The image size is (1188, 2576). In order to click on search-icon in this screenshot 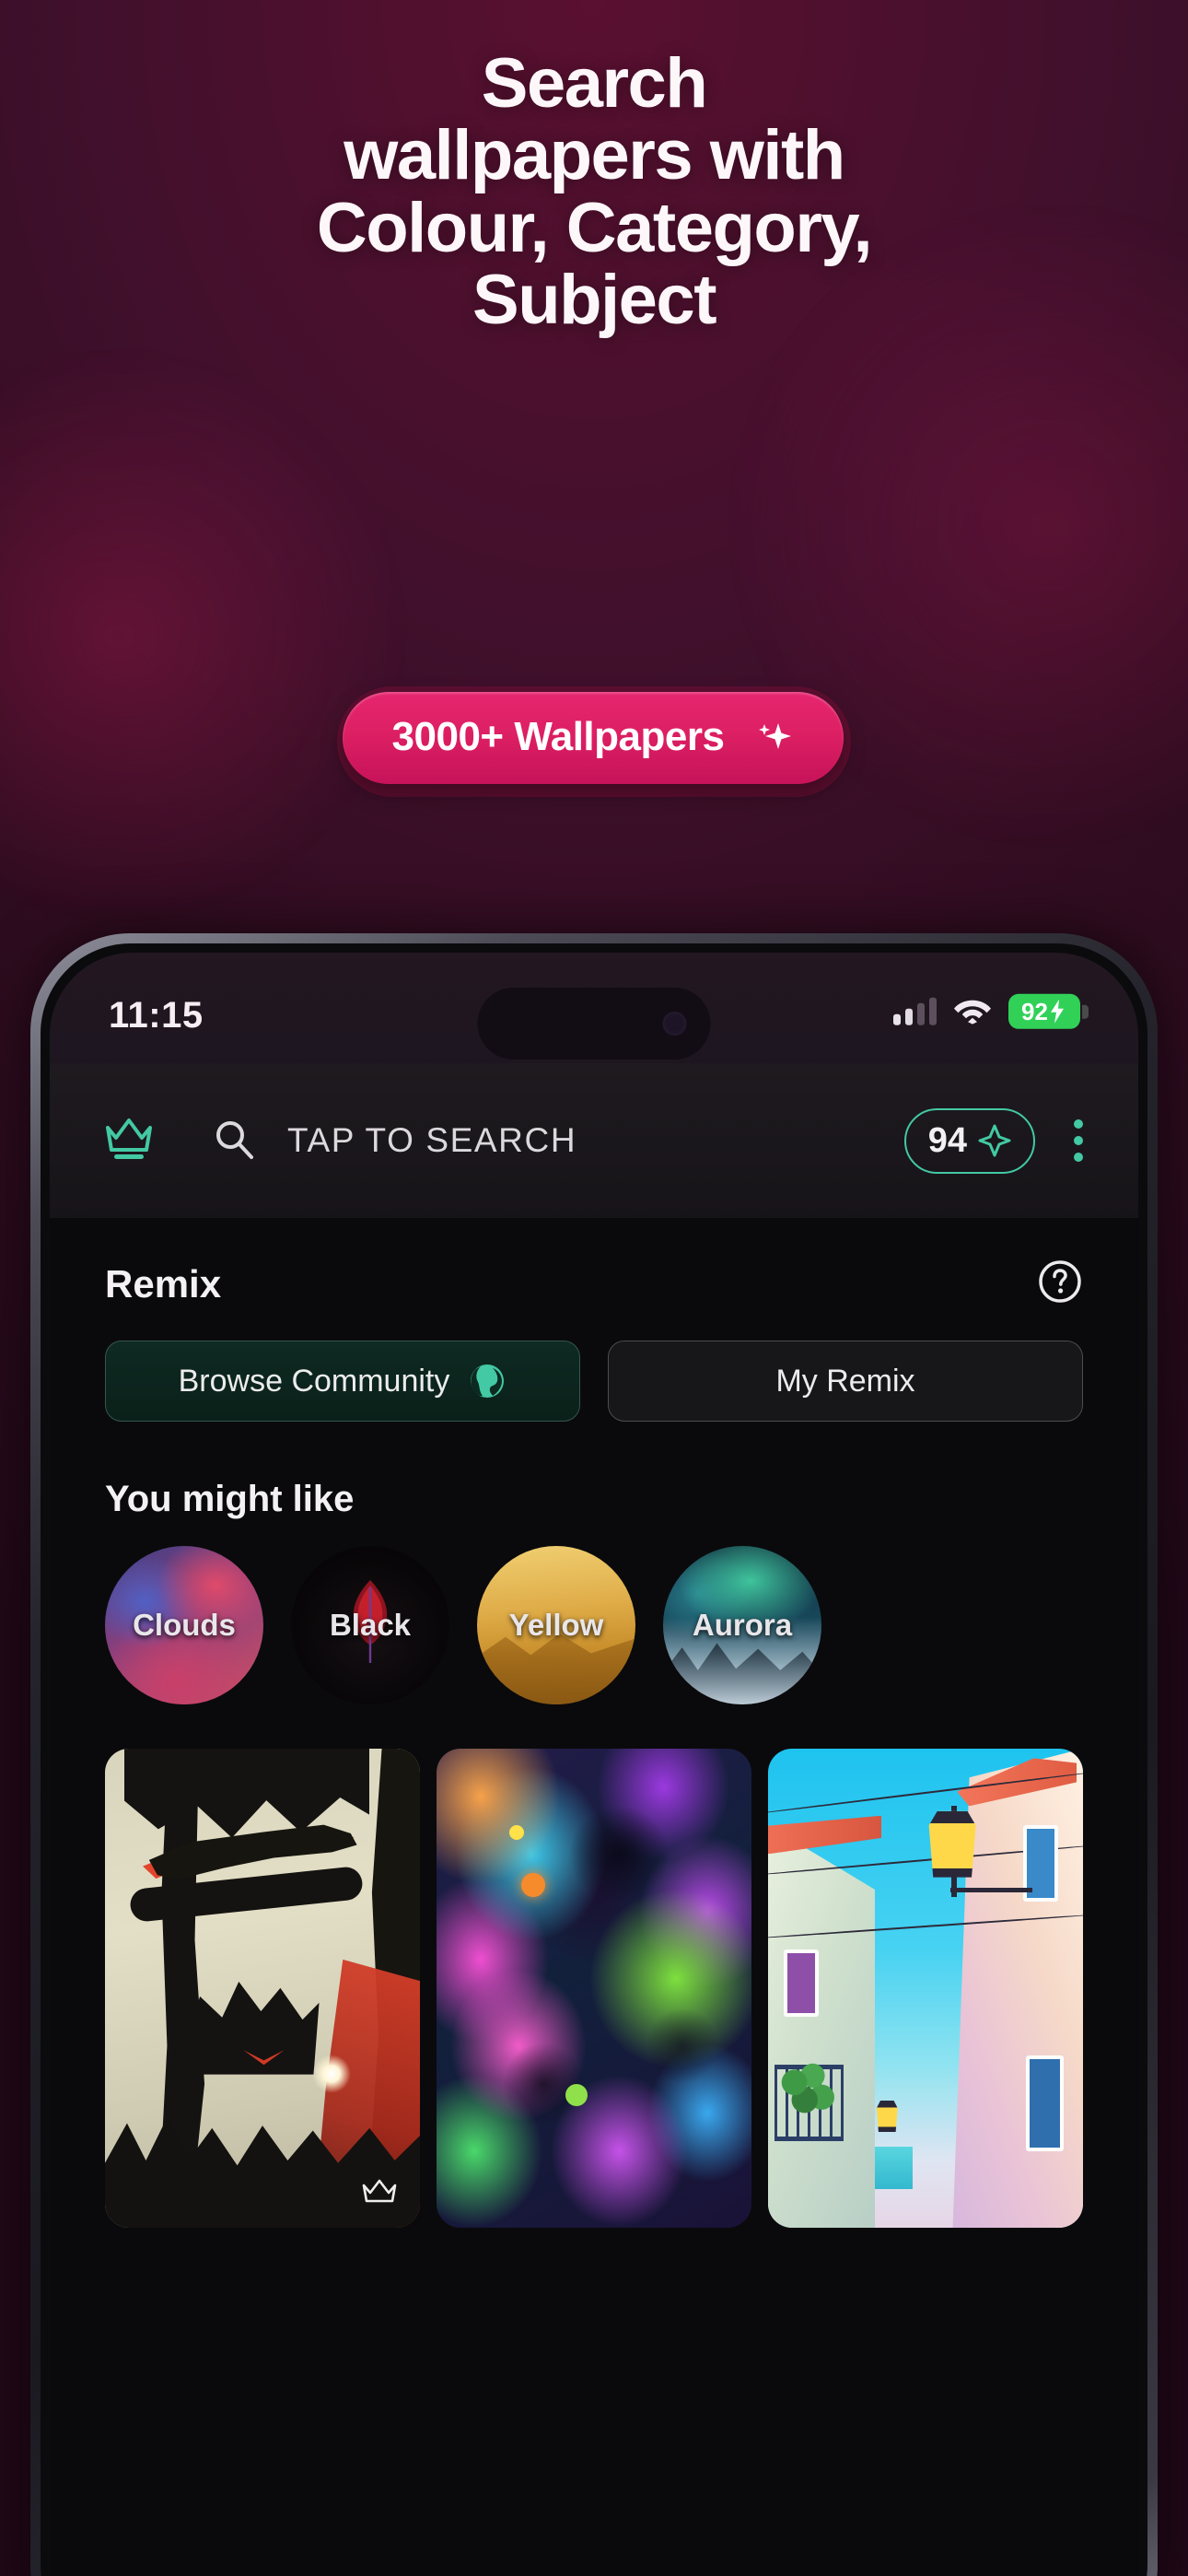, I will do `click(234, 1141)`.